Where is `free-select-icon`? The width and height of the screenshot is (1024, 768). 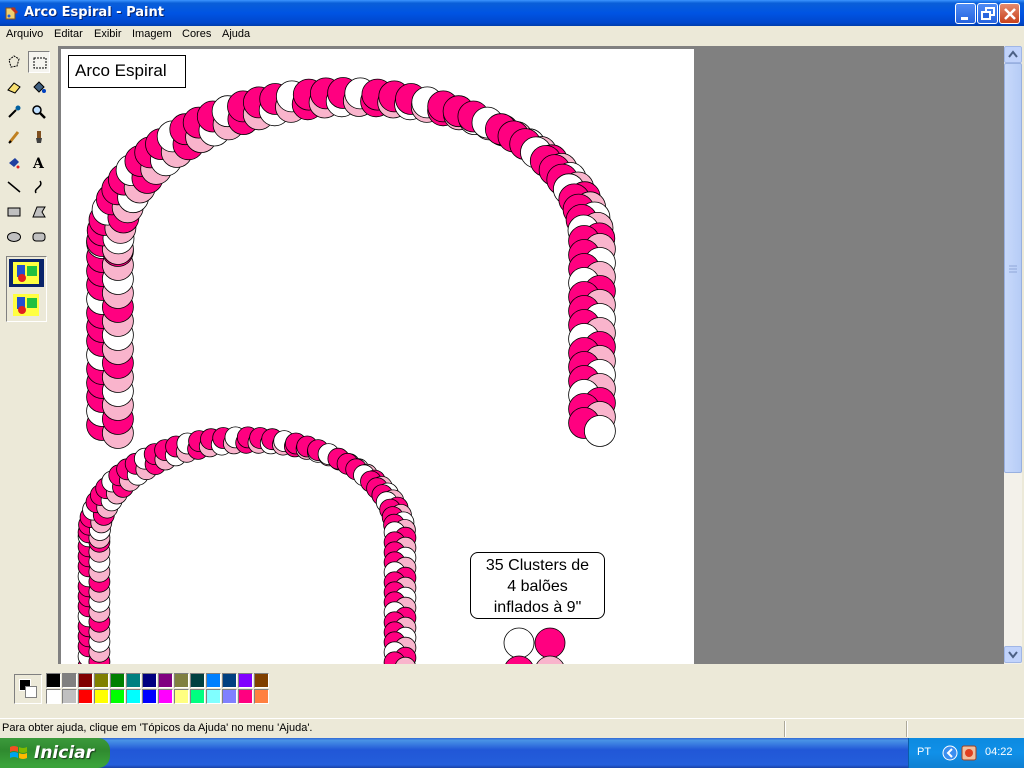 free-select-icon is located at coordinates (14, 61).